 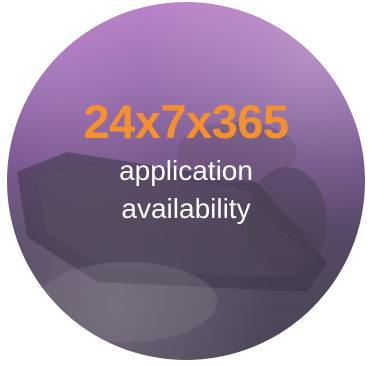 I want to click on availability-headline: 24x7x365, so click(x=186, y=121).